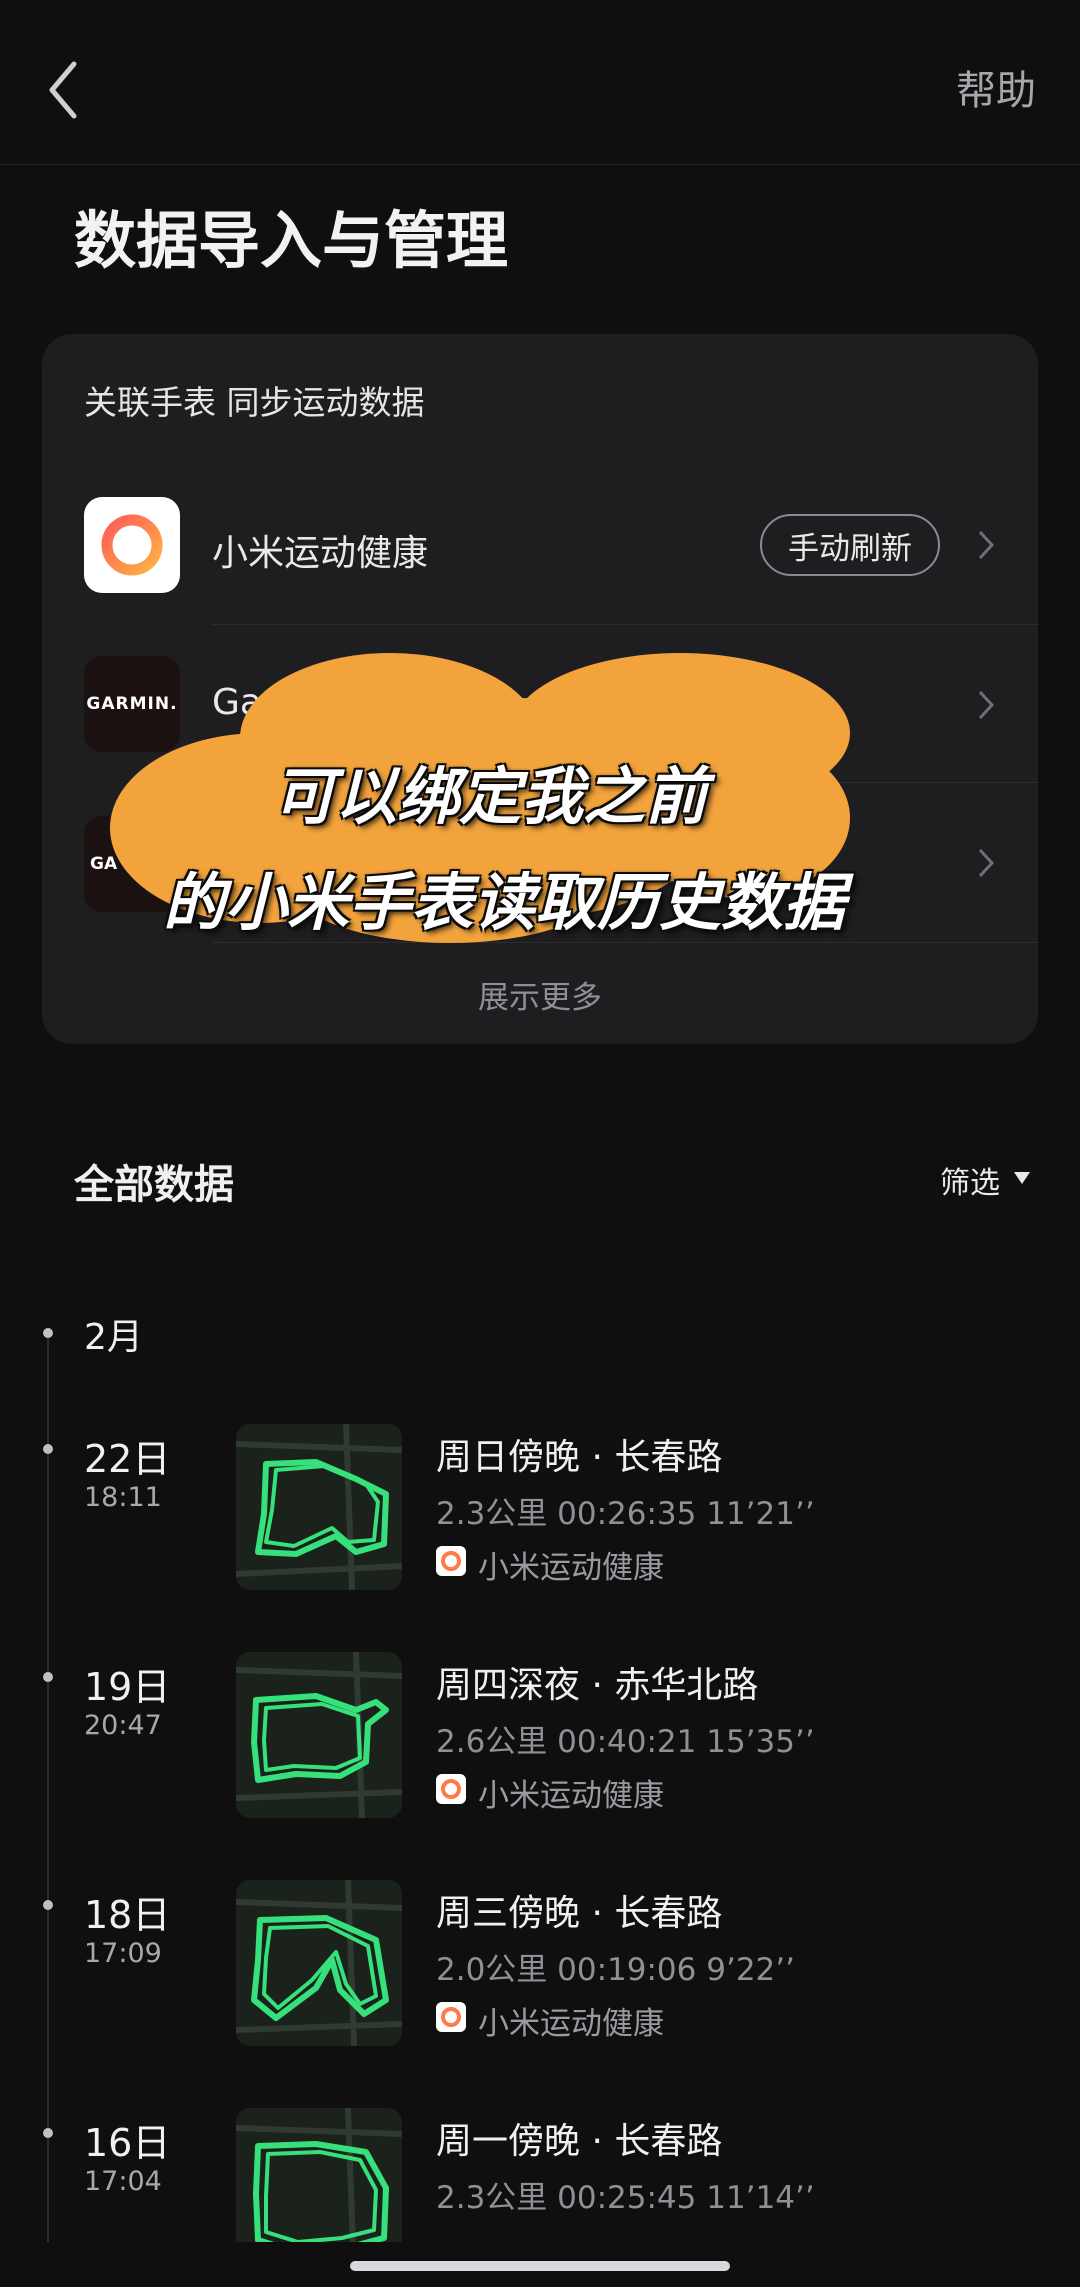 The height and width of the screenshot is (2287, 1080). I want to click on overlay-caption-line2: 的小米手表读取历史数据, so click(503, 902).